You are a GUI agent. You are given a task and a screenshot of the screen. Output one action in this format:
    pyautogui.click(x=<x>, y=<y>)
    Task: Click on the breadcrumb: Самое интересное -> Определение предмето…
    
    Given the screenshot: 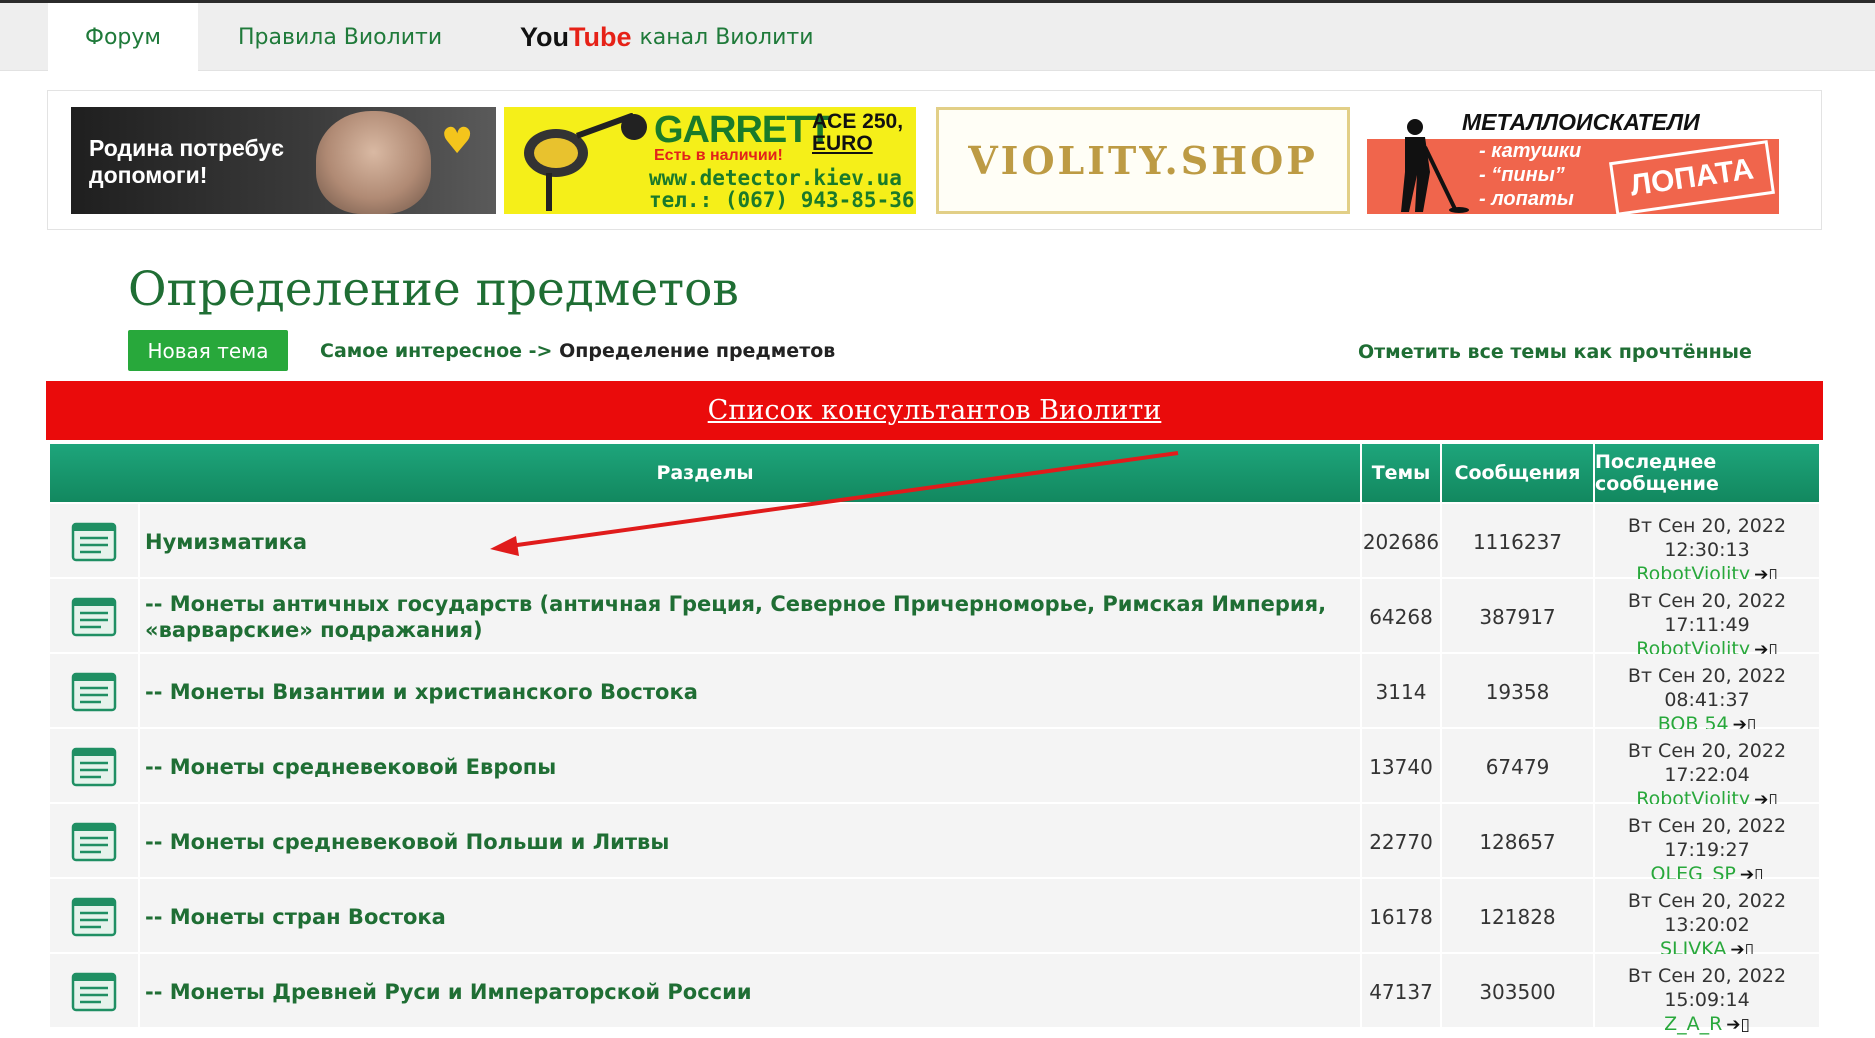 What is the action you would take?
    pyautogui.click(x=577, y=351)
    